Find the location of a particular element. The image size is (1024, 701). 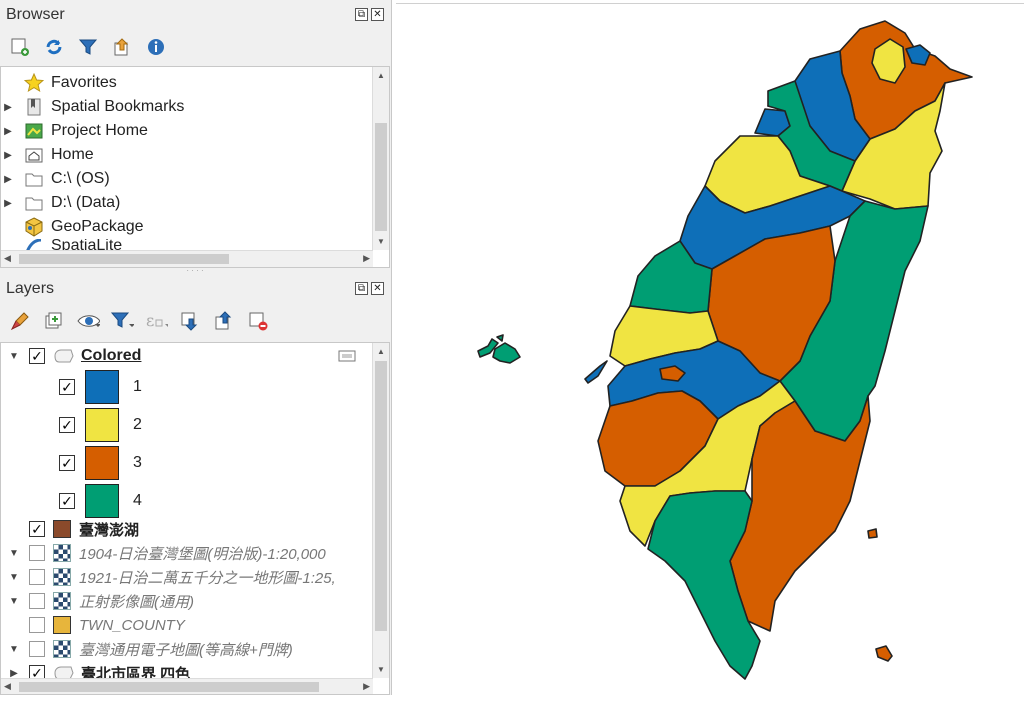

class-label: 3 is located at coordinates (137, 462).